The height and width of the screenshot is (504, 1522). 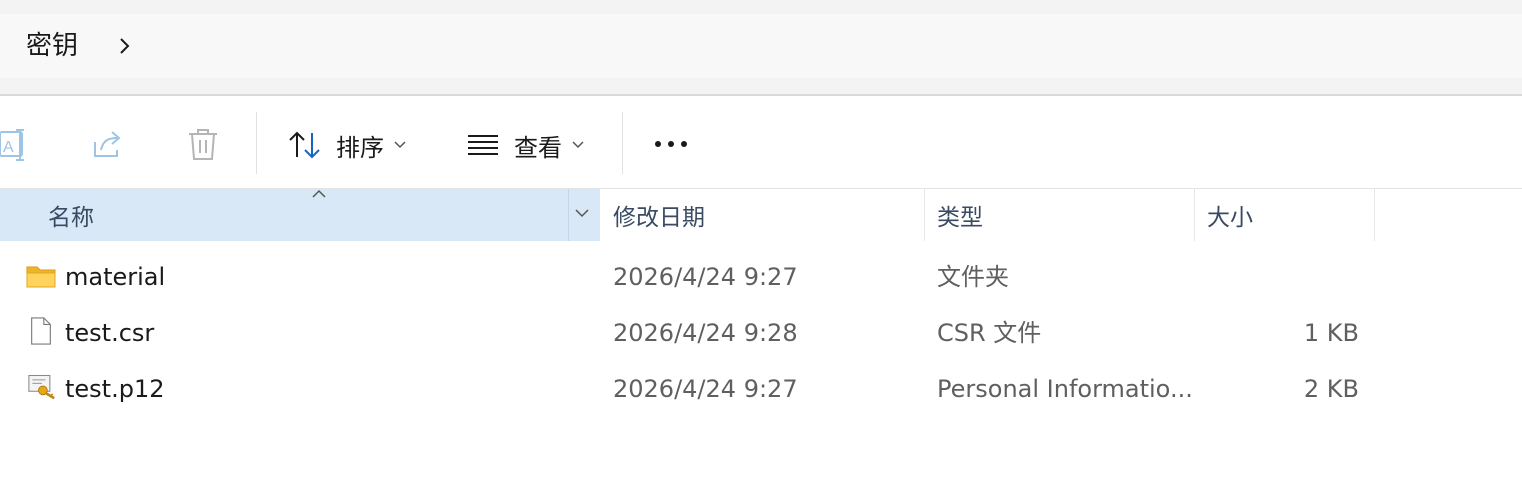 What do you see at coordinates (761, 46) in the screenshot?
I see `address-bar` at bounding box center [761, 46].